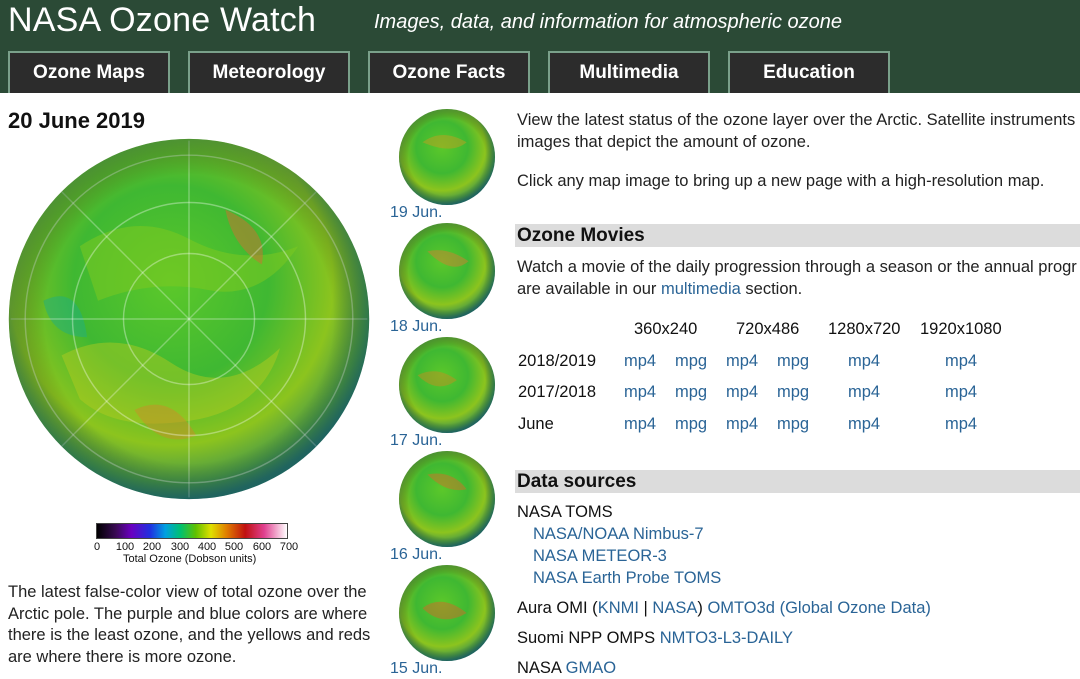 This screenshot has height=679, width=1080. Describe the element at coordinates (416, 669) in the screenshot. I see `thumbnail-label-15-jun: 15 Jun.` at that location.